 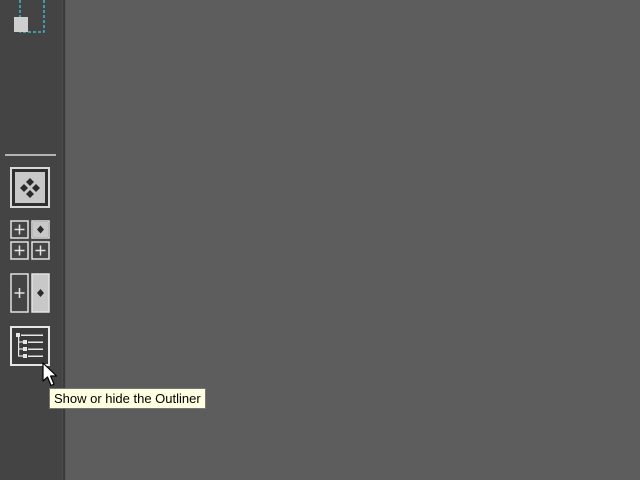 I want to click on single-view-icon, so click(x=30, y=187).